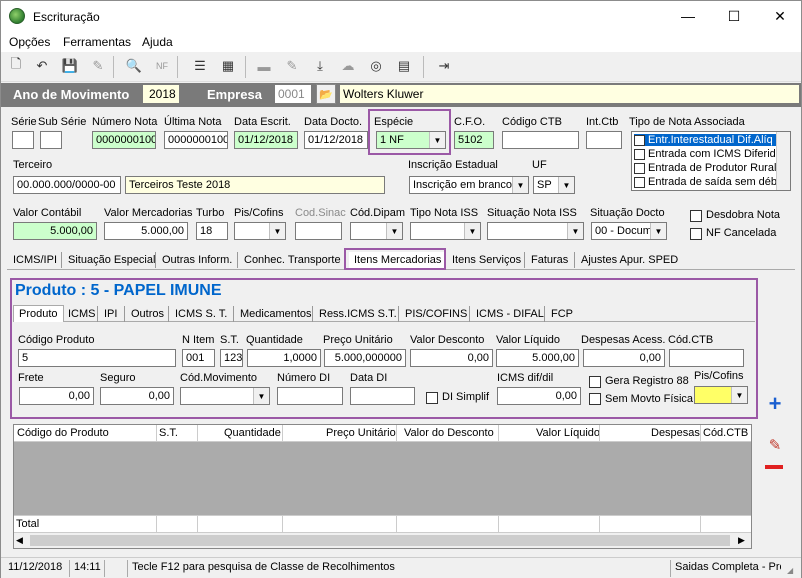 The width and height of the screenshot is (802, 578). Describe the element at coordinates (706, 358) in the screenshot. I see `cod-ctb-input` at that location.